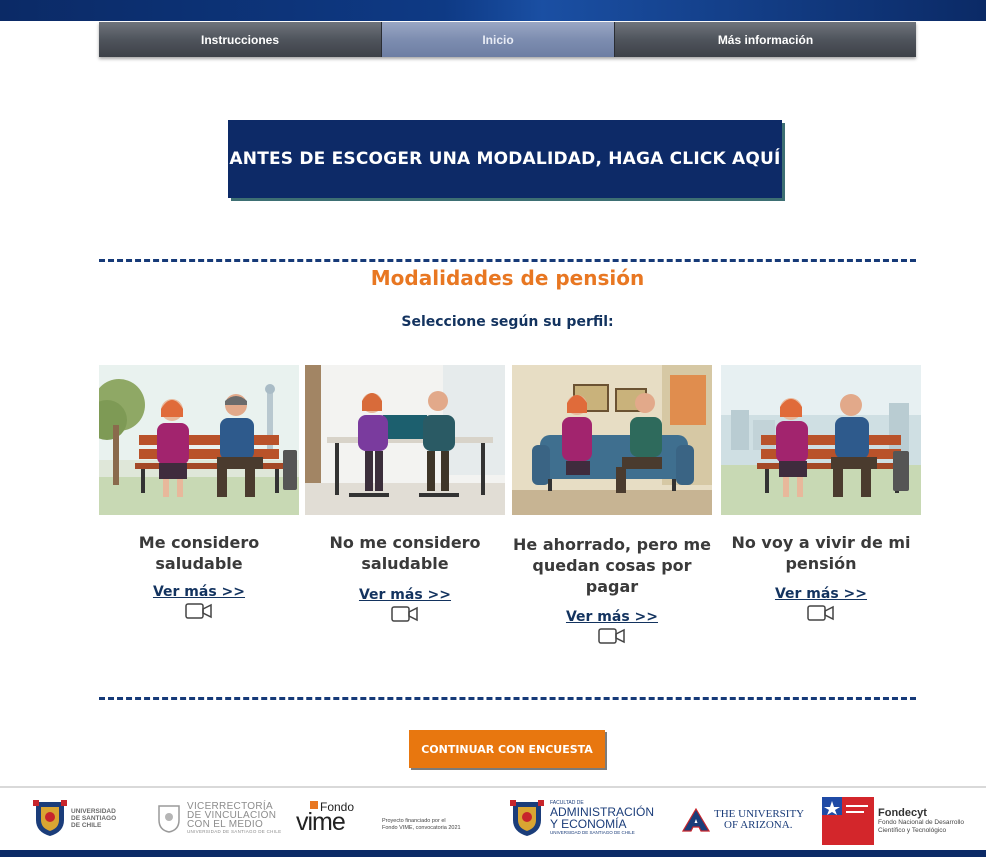 The height and width of the screenshot is (857, 986). I want to click on fondecyt-line1: Fondo Nacional de Desarrollo, so click(921, 822).